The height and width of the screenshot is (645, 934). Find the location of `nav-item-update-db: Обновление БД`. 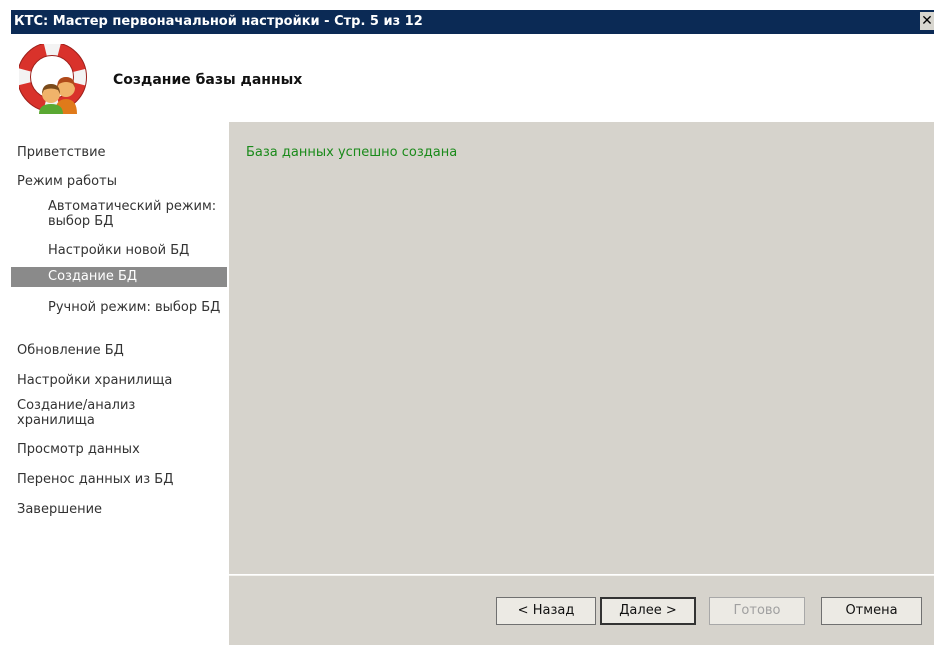

nav-item-update-db: Обновление БД is located at coordinates (119, 350).